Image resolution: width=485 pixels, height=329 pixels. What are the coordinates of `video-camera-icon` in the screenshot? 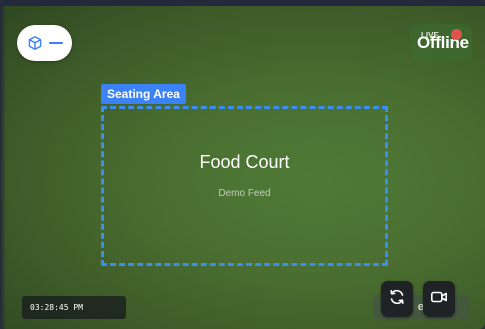 It's located at (439, 299).